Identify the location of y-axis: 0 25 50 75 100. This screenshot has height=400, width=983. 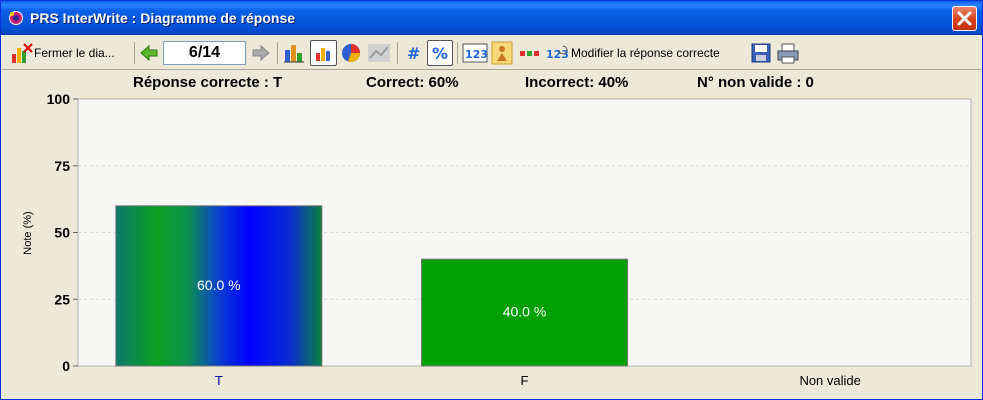
(62, 233).